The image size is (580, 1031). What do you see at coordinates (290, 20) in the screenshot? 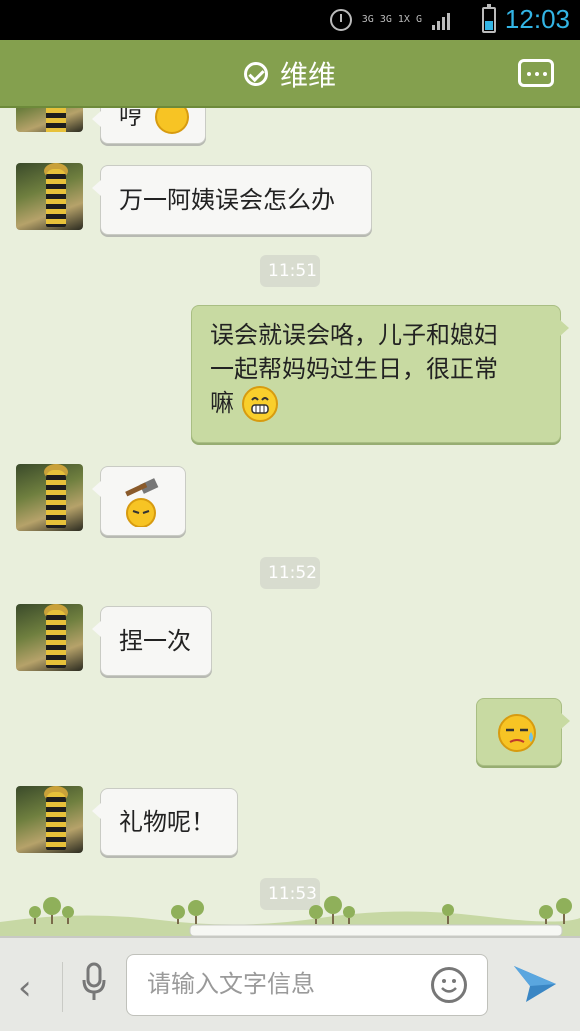
I see `status-bar: 3G 3G 1X G 12:03` at bounding box center [290, 20].